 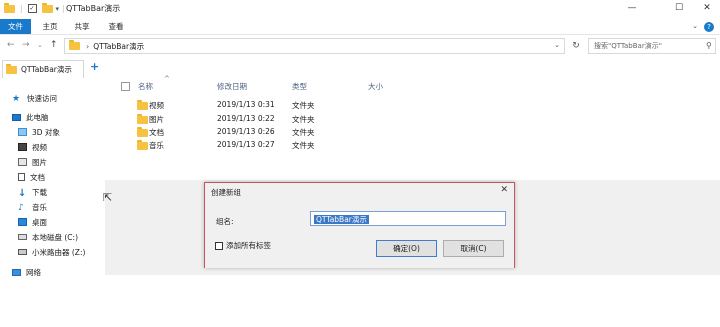 What do you see at coordinates (16, 272) in the screenshot?
I see `network-icon` at bounding box center [16, 272].